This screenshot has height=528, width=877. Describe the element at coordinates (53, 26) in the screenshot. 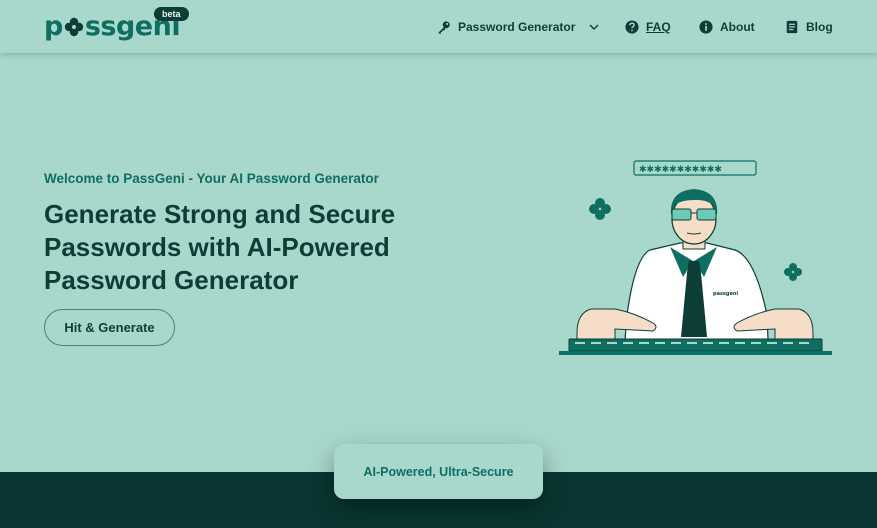

I see `logo-text-start: p` at that location.